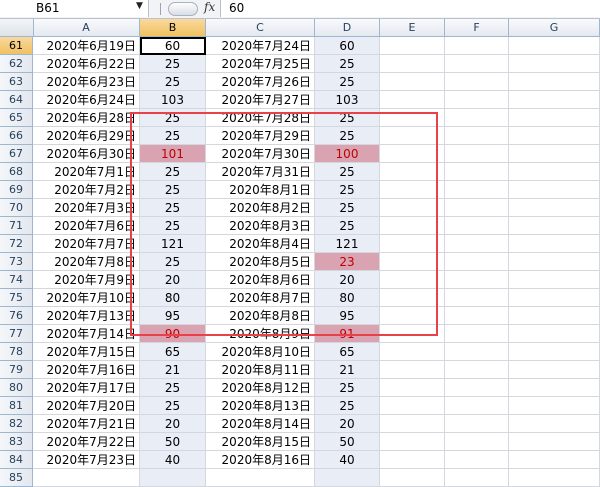 The width and height of the screenshot is (600, 487). What do you see at coordinates (16, 316) in the screenshot?
I see `row-header: 76` at bounding box center [16, 316].